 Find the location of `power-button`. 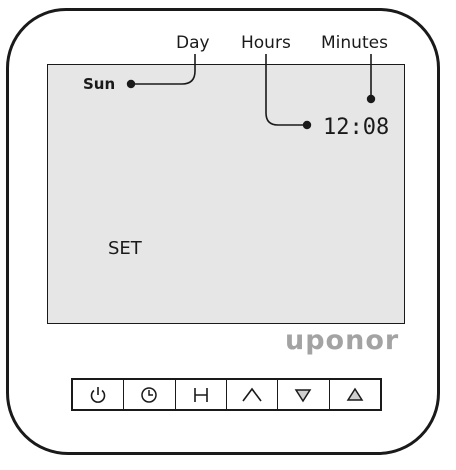

power-button is located at coordinates (99, 394).